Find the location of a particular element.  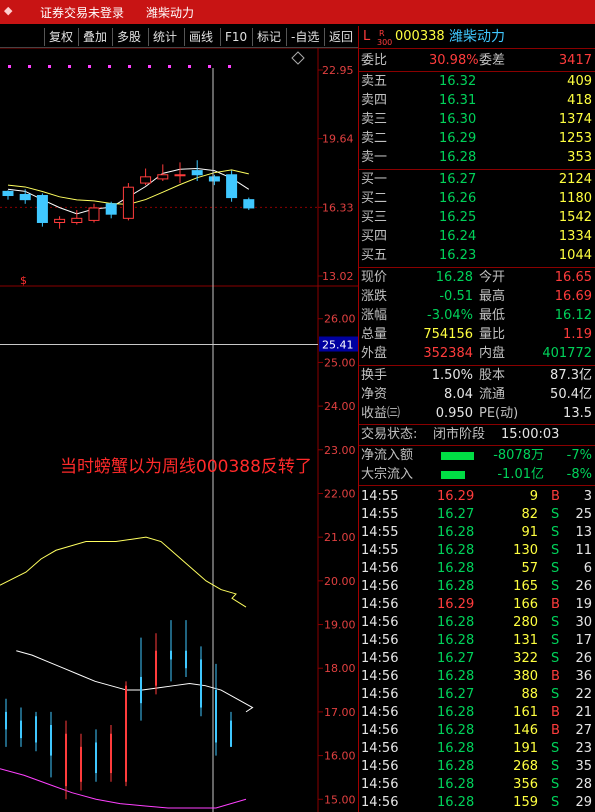

tick-row: 14:56 16.28 159 S 29 is located at coordinates (477, 803).